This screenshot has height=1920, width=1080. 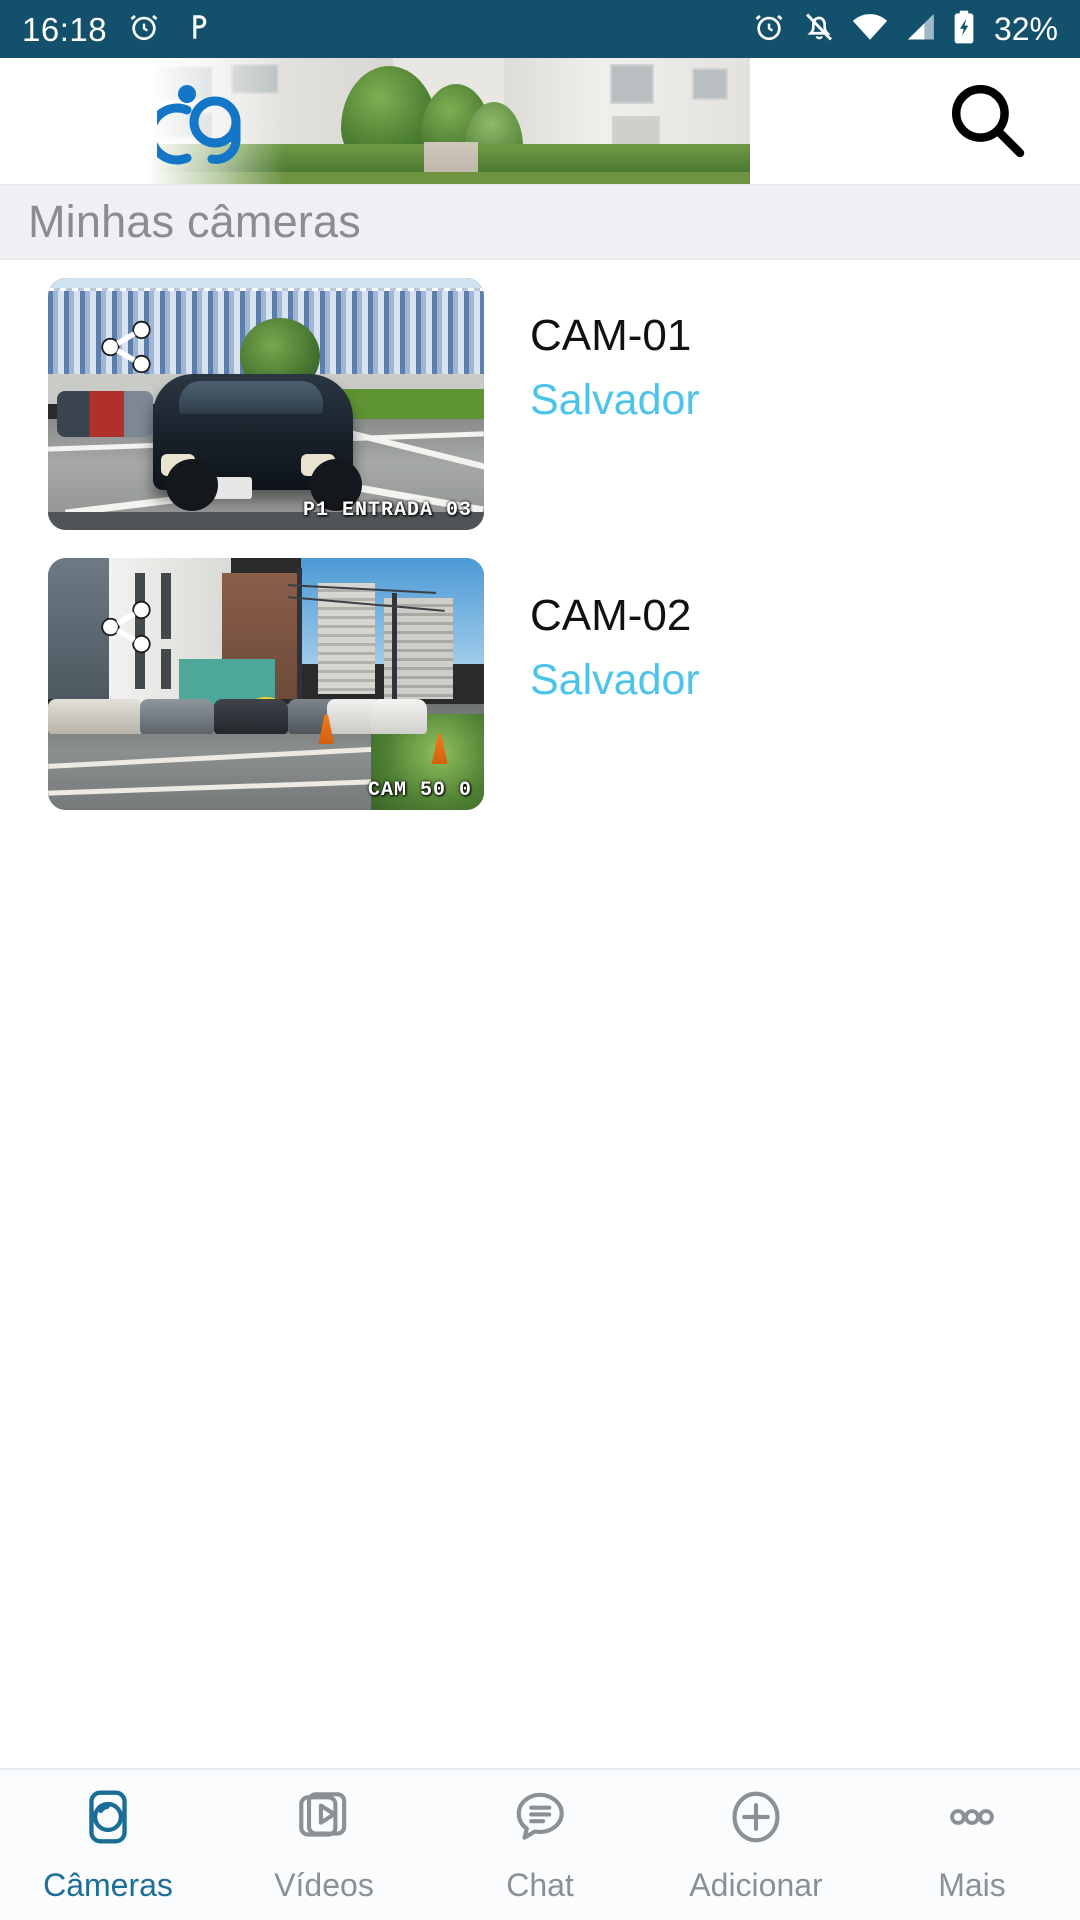 I want to click on camera-icon, so click(x=108, y=1819).